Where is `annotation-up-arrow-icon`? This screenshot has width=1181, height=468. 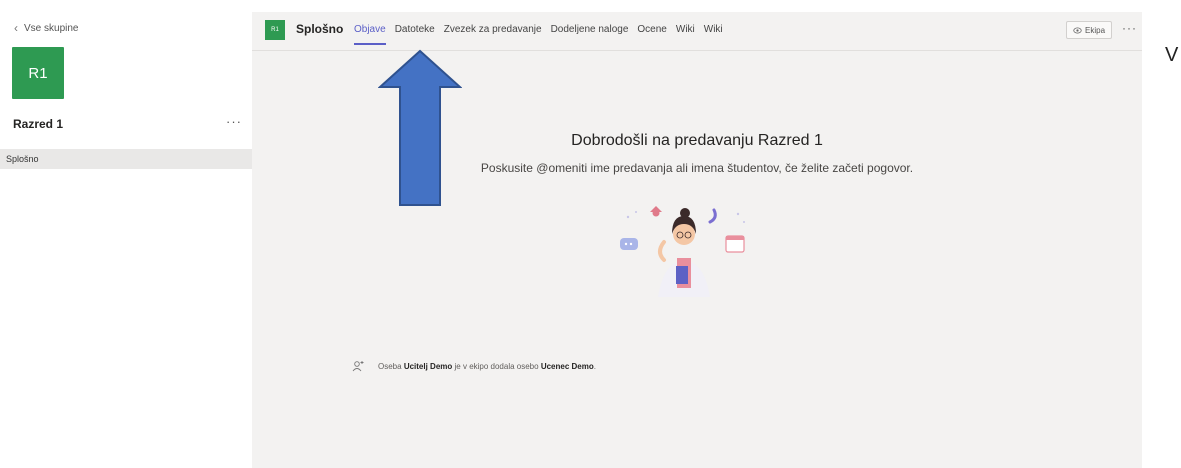 annotation-up-arrow-icon is located at coordinates (420, 127).